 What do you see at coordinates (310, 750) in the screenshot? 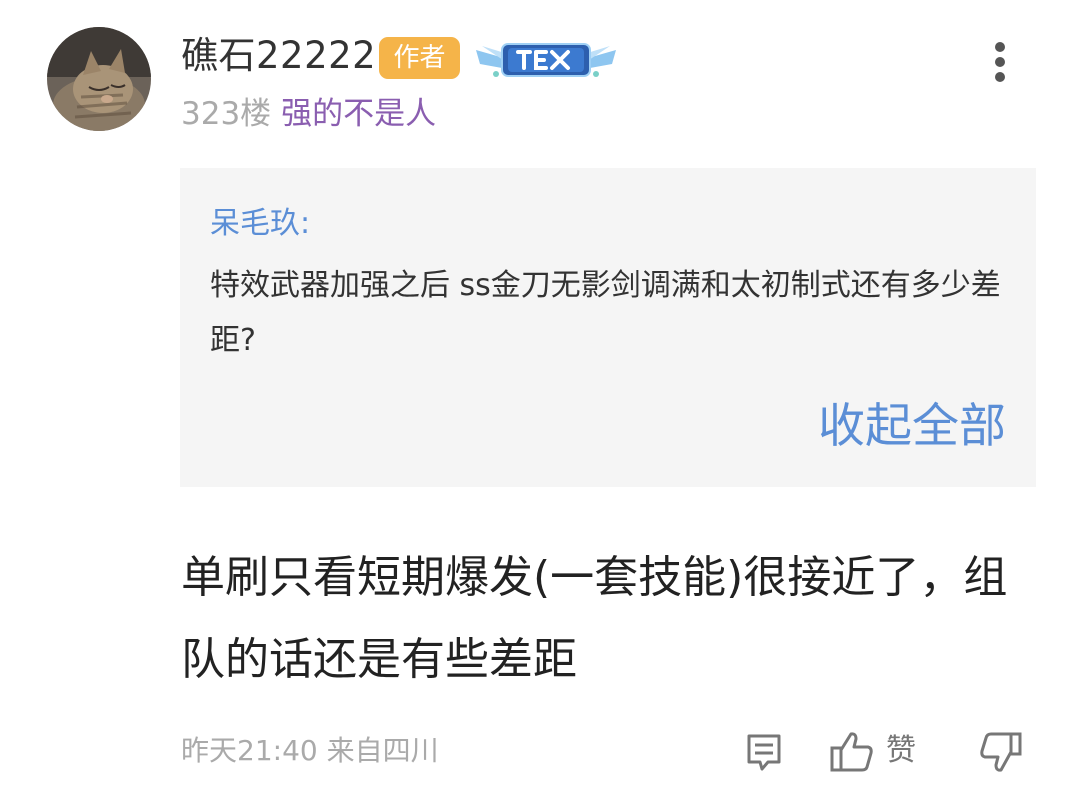
I see `timestamp-location: 昨天21:40 来自四川` at bounding box center [310, 750].